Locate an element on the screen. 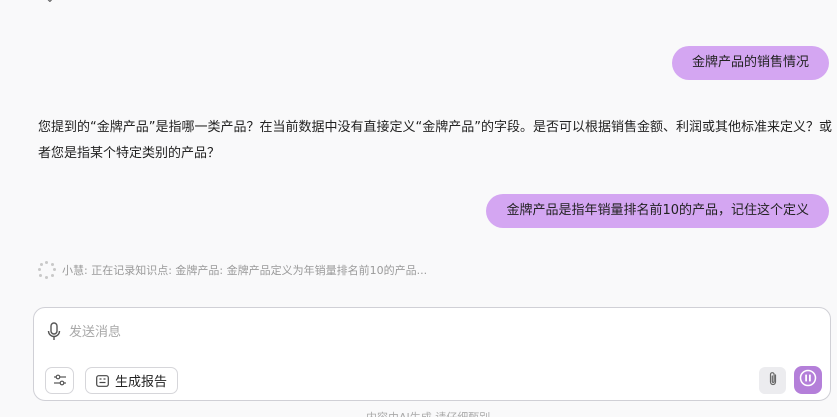  user-message-bubble: 金牌产品是指年销量排名前10的产品，记住这个定义 is located at coordinates (657, 211).